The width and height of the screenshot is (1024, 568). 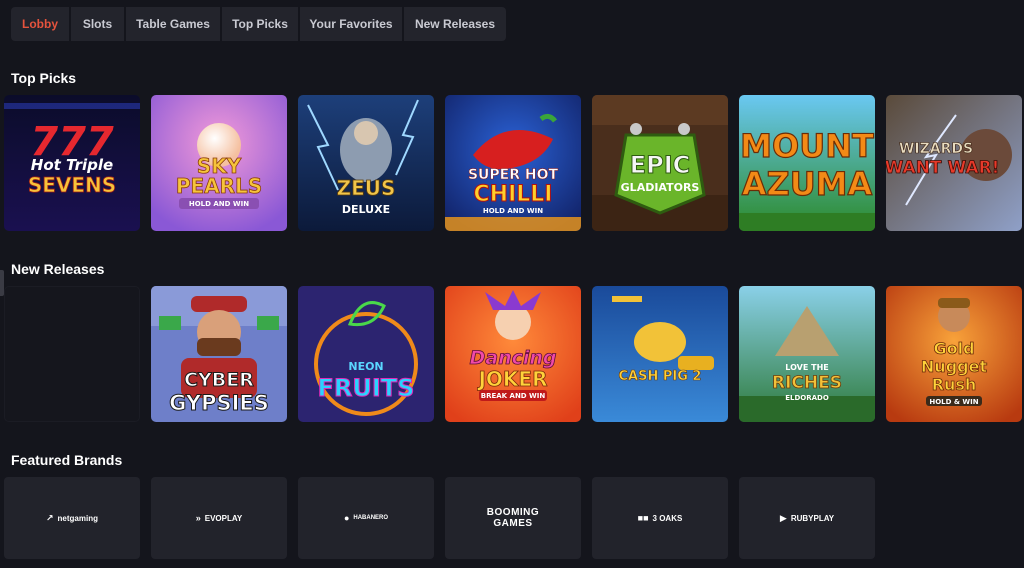 What do you see at coordinates (807, 184) in the screenshot?
I see `tile-subtitle: AZUMA` at bounding box center [807, 184].